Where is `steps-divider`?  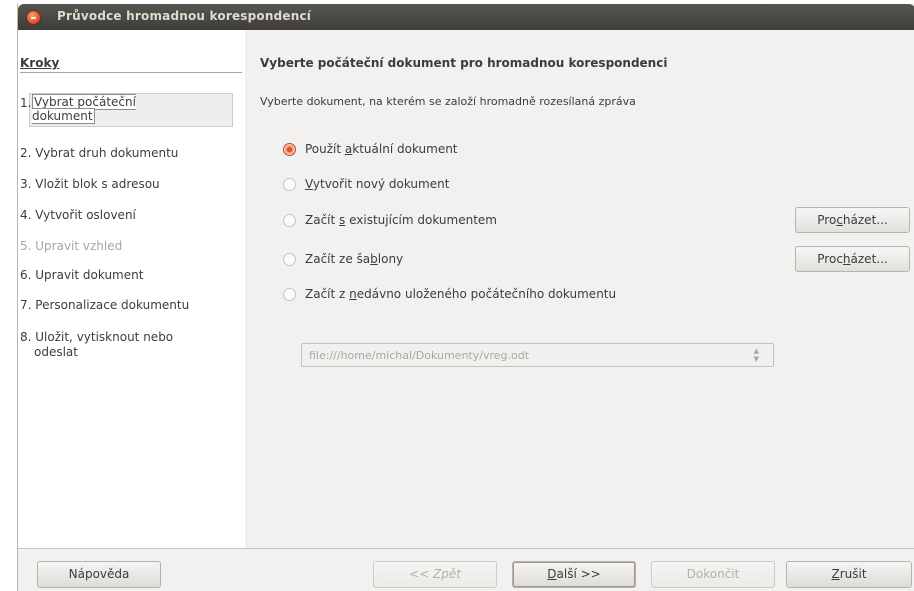 steps-divider is located at coordinates (131, 72).